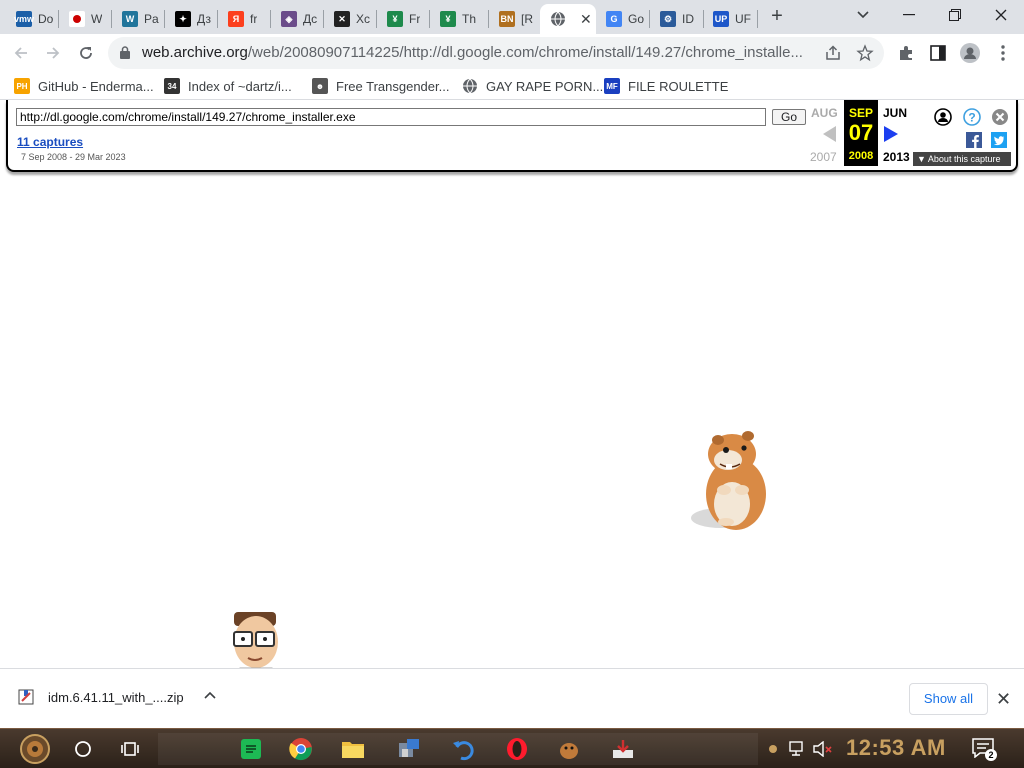  I want to click on side-panel-icon, so click(938, 53).